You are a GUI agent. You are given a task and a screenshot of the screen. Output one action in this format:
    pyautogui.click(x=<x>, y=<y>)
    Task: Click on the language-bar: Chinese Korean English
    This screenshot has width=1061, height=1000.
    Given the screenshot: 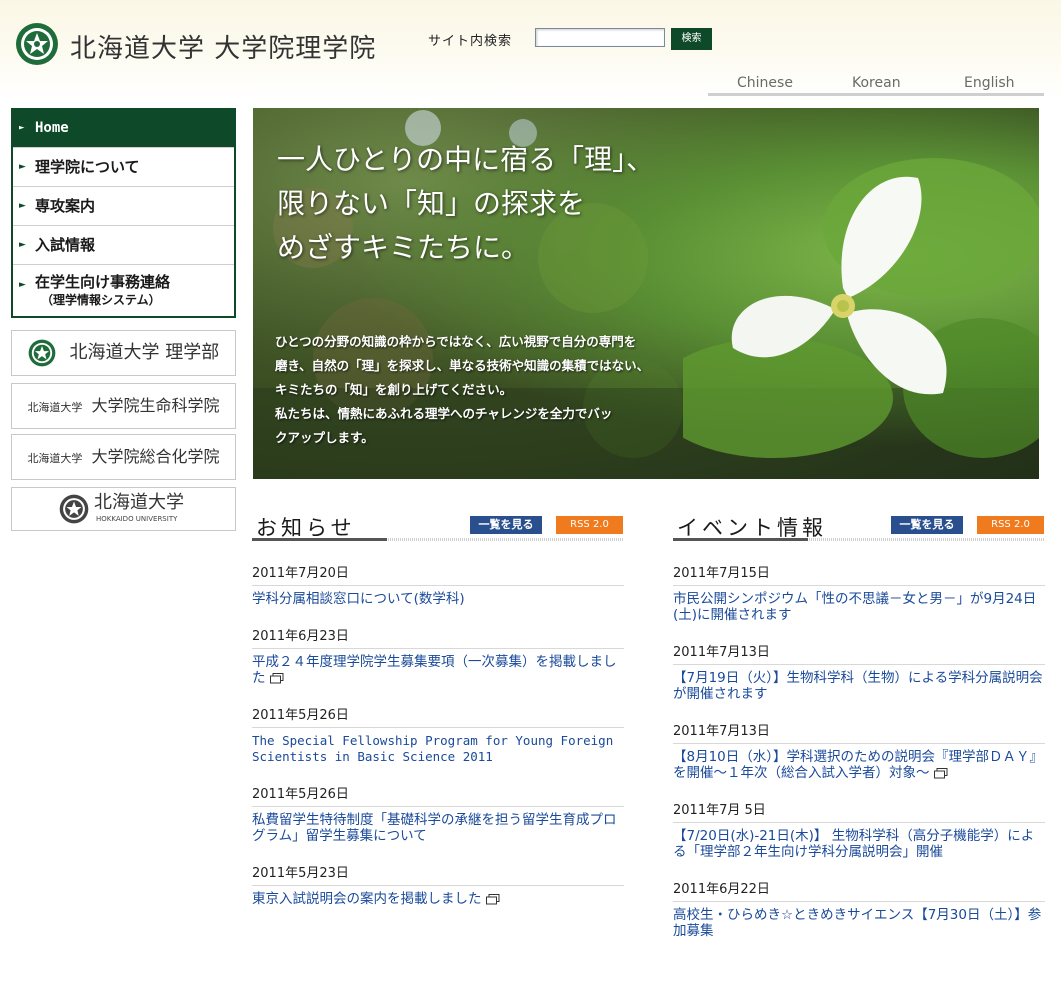 What is the action you would take?
    pyautogui.click(x=876, y=84)
    